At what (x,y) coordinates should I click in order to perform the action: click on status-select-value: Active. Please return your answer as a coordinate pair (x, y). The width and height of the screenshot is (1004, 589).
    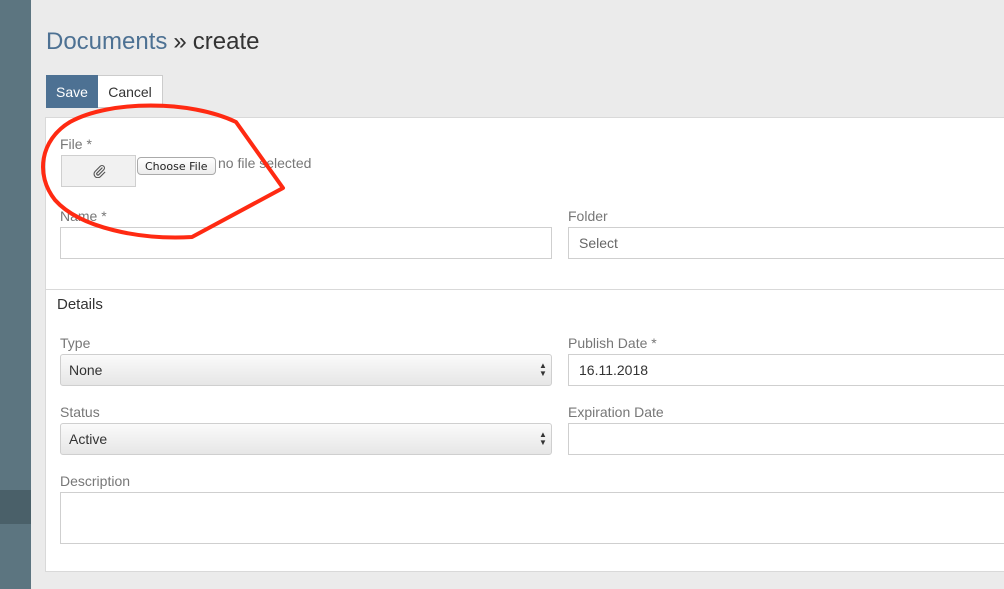
    Looking at the image, I should click on (88, 439).